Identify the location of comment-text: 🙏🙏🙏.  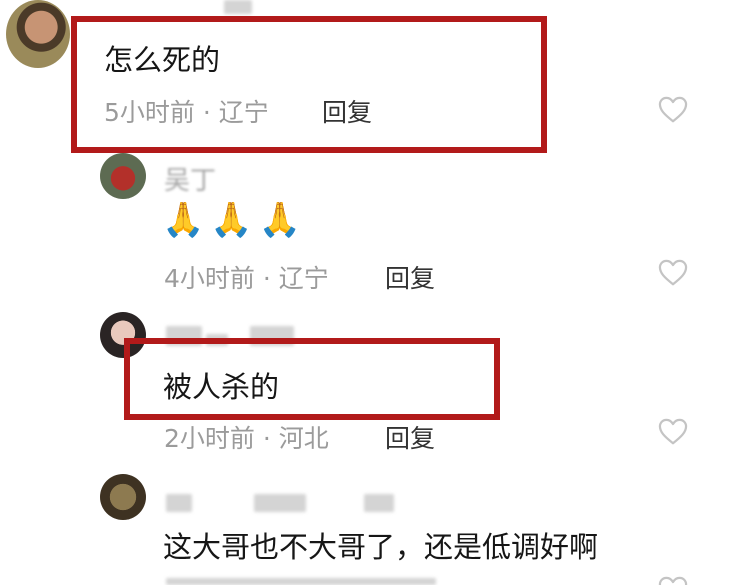
(235, 220).